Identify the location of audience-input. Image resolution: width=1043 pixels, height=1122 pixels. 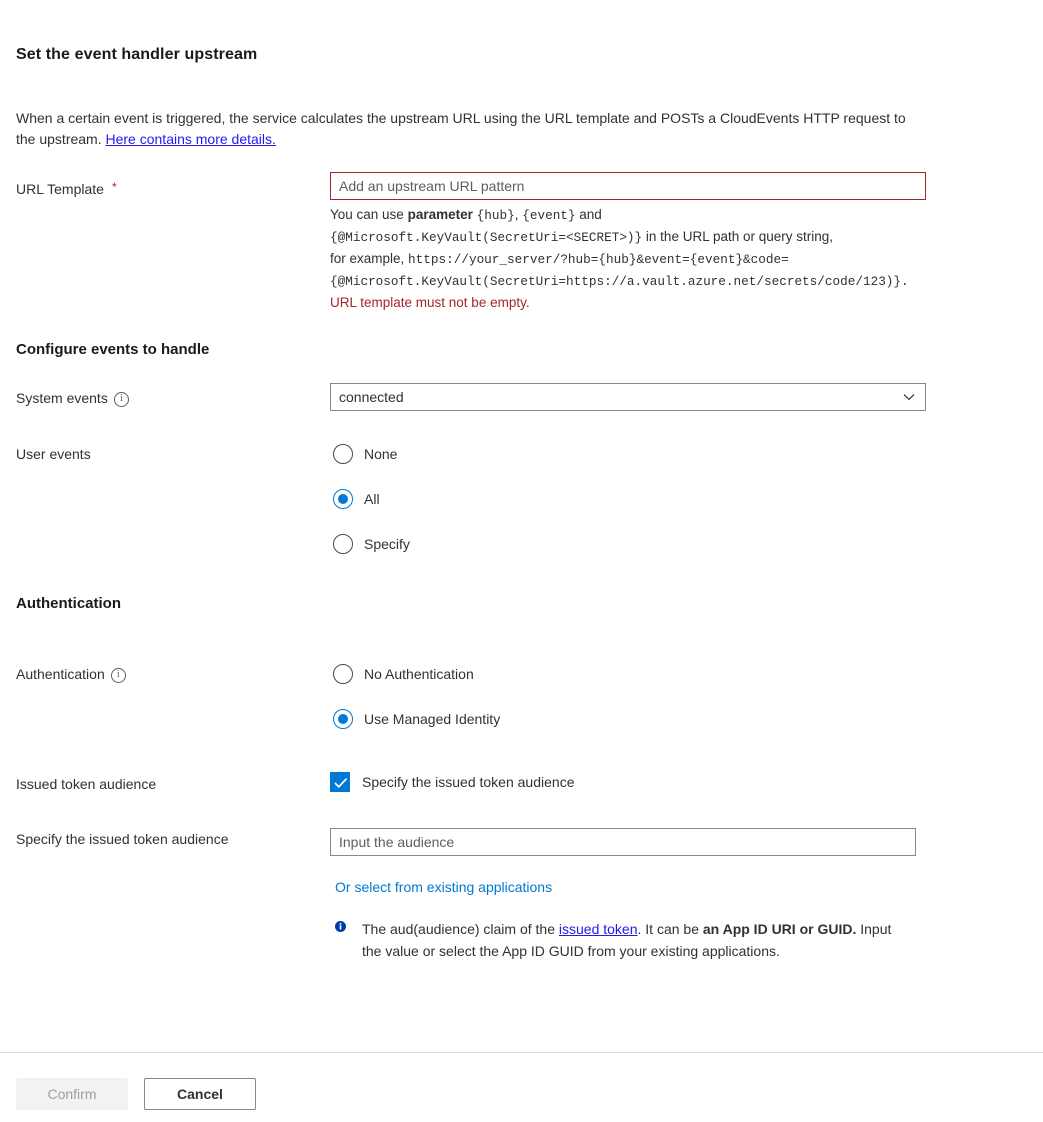
(623, 842).